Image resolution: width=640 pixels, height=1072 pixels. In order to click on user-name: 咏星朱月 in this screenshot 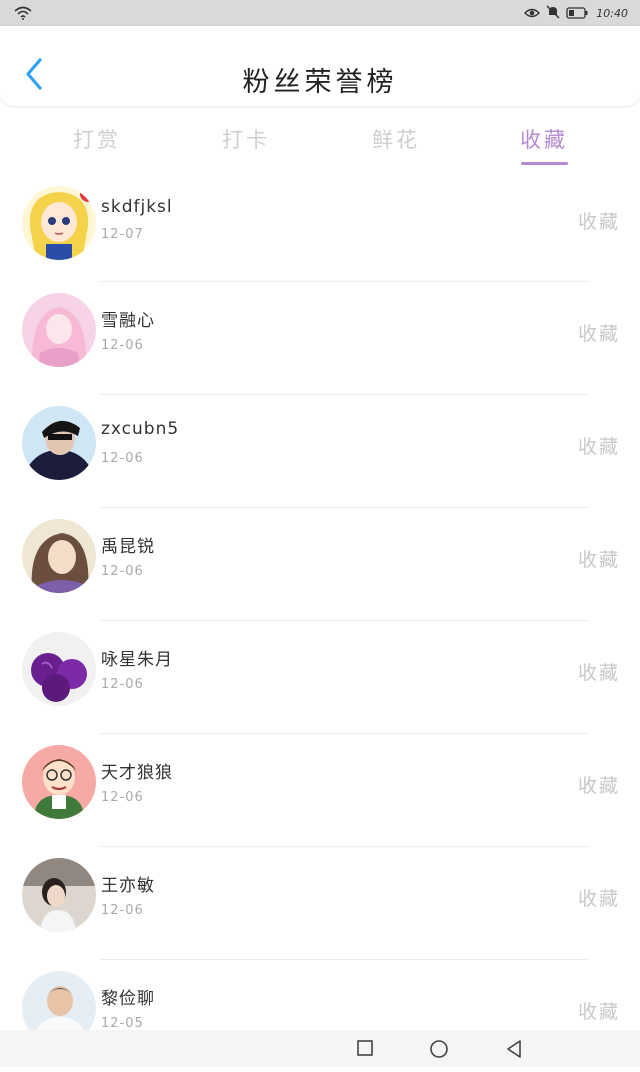, I will do `click(137, 660)`.